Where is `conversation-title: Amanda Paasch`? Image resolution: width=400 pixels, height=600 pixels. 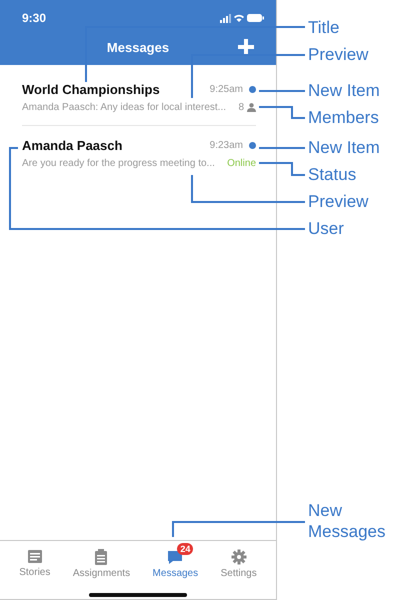 conversation-title: Amanda Paasch is located at coordinates (72, 145).